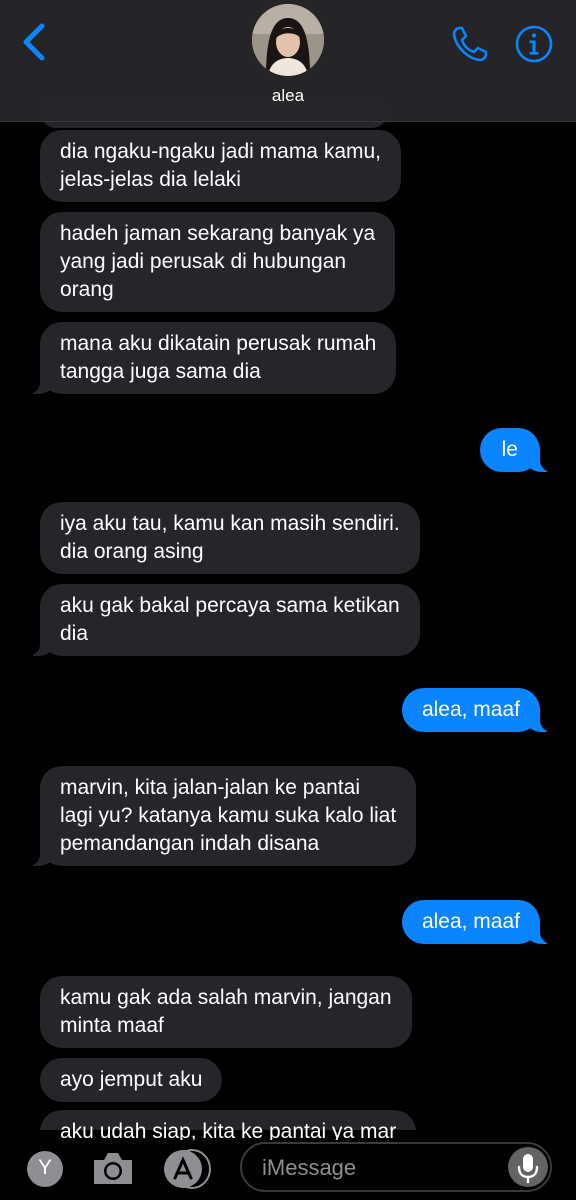 This screenshot has width=576, height=1200. What do you see at coordinates (87, 289) in the screenshot?
I see `message-line: orang` at bounding box center [87, 289].